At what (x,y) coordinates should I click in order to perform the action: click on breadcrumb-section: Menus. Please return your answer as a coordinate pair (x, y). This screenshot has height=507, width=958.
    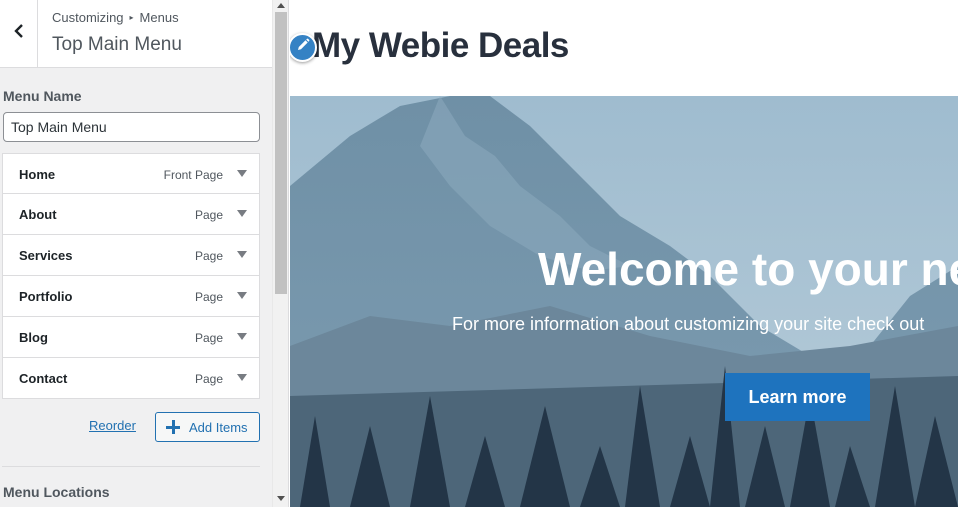
    Looking at the image, I should click on (159, 17).